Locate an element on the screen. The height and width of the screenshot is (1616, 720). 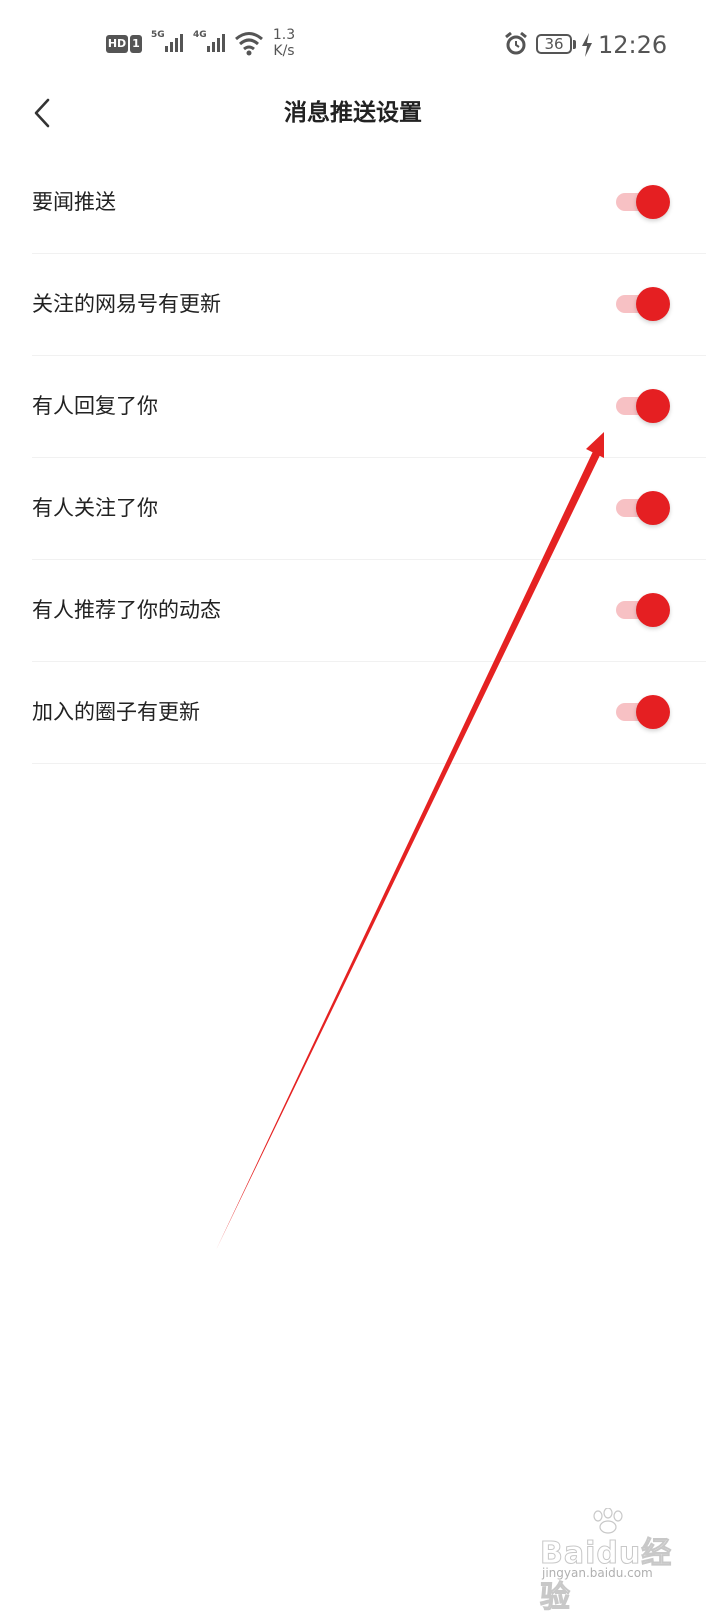
header-bar: 消息推送设置 is located at coordinates (360, 113).